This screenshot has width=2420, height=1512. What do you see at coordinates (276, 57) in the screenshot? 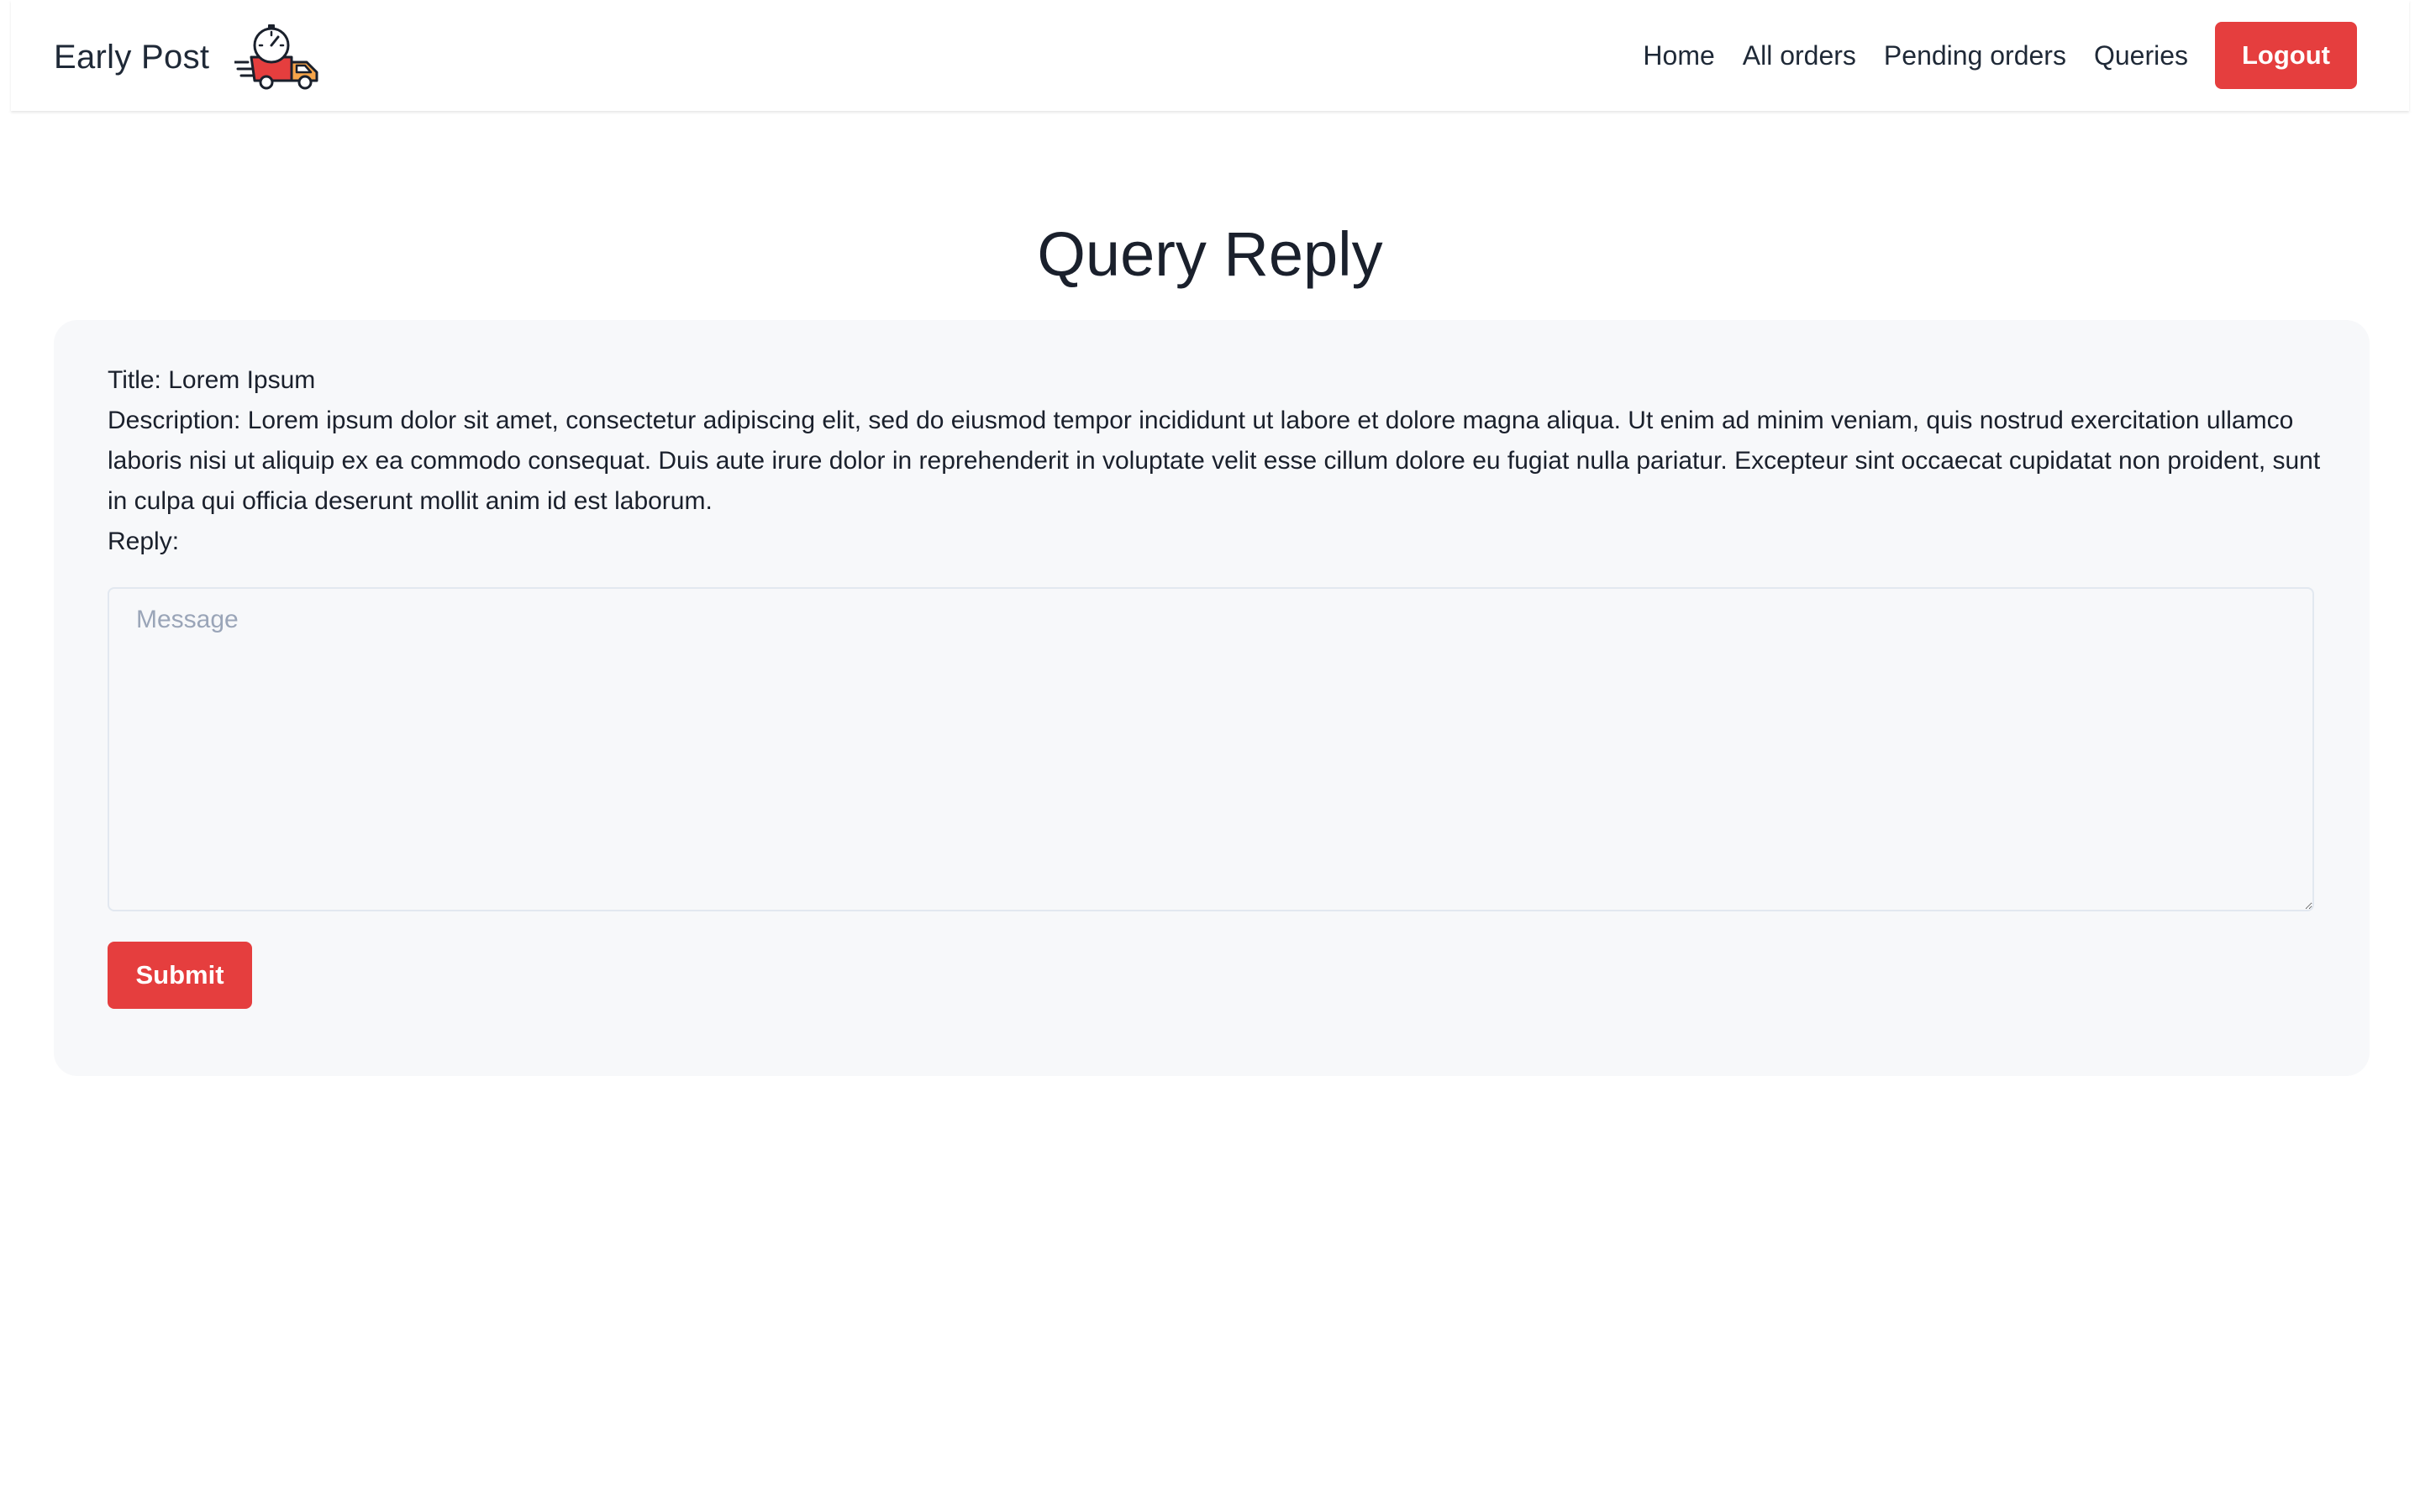
I see `delivery-truck-icon` at bounding box center [276, 57].